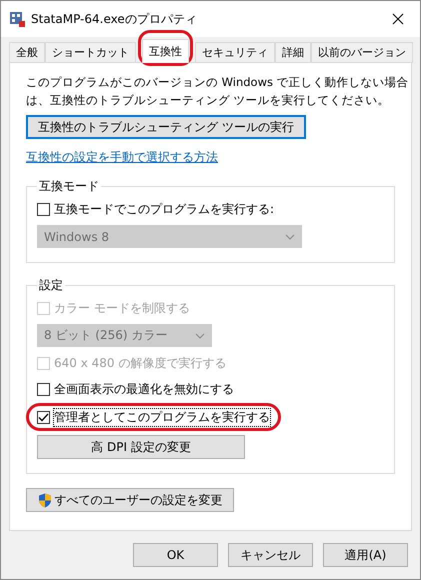 Image resolution: width=421 pixels, height=580 pixels. What do you see at coordinates (90, 52) in the screenshot?
I see `tab: ショートカット` at bounding box center [90, 52].